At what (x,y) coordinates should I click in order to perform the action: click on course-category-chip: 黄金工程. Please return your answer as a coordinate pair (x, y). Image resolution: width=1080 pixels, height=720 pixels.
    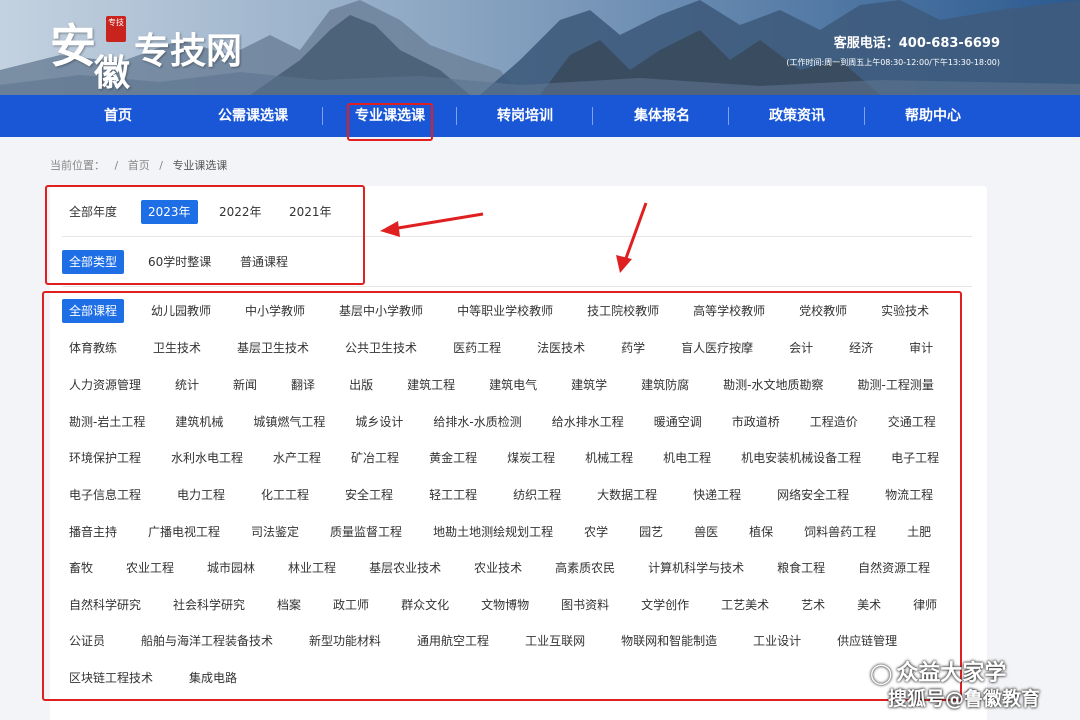
    Looking at the image, I should click on (453, 458).